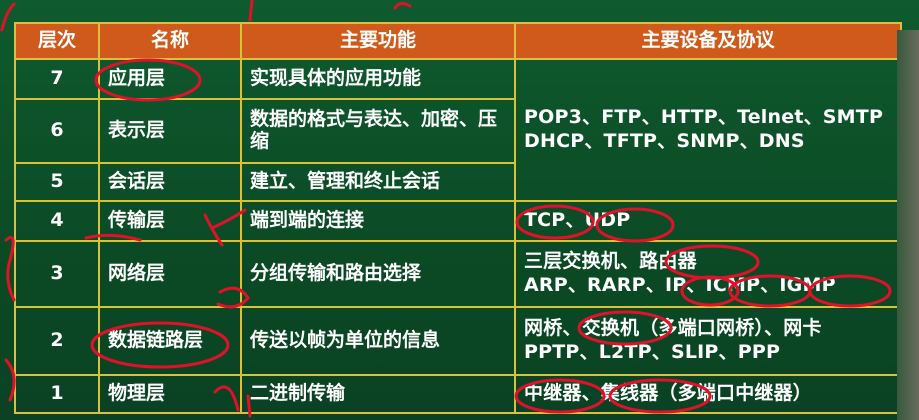 The image size is (919, 420). I want to click on row-function: 建立、管理和终止会话, so click(378, 182).